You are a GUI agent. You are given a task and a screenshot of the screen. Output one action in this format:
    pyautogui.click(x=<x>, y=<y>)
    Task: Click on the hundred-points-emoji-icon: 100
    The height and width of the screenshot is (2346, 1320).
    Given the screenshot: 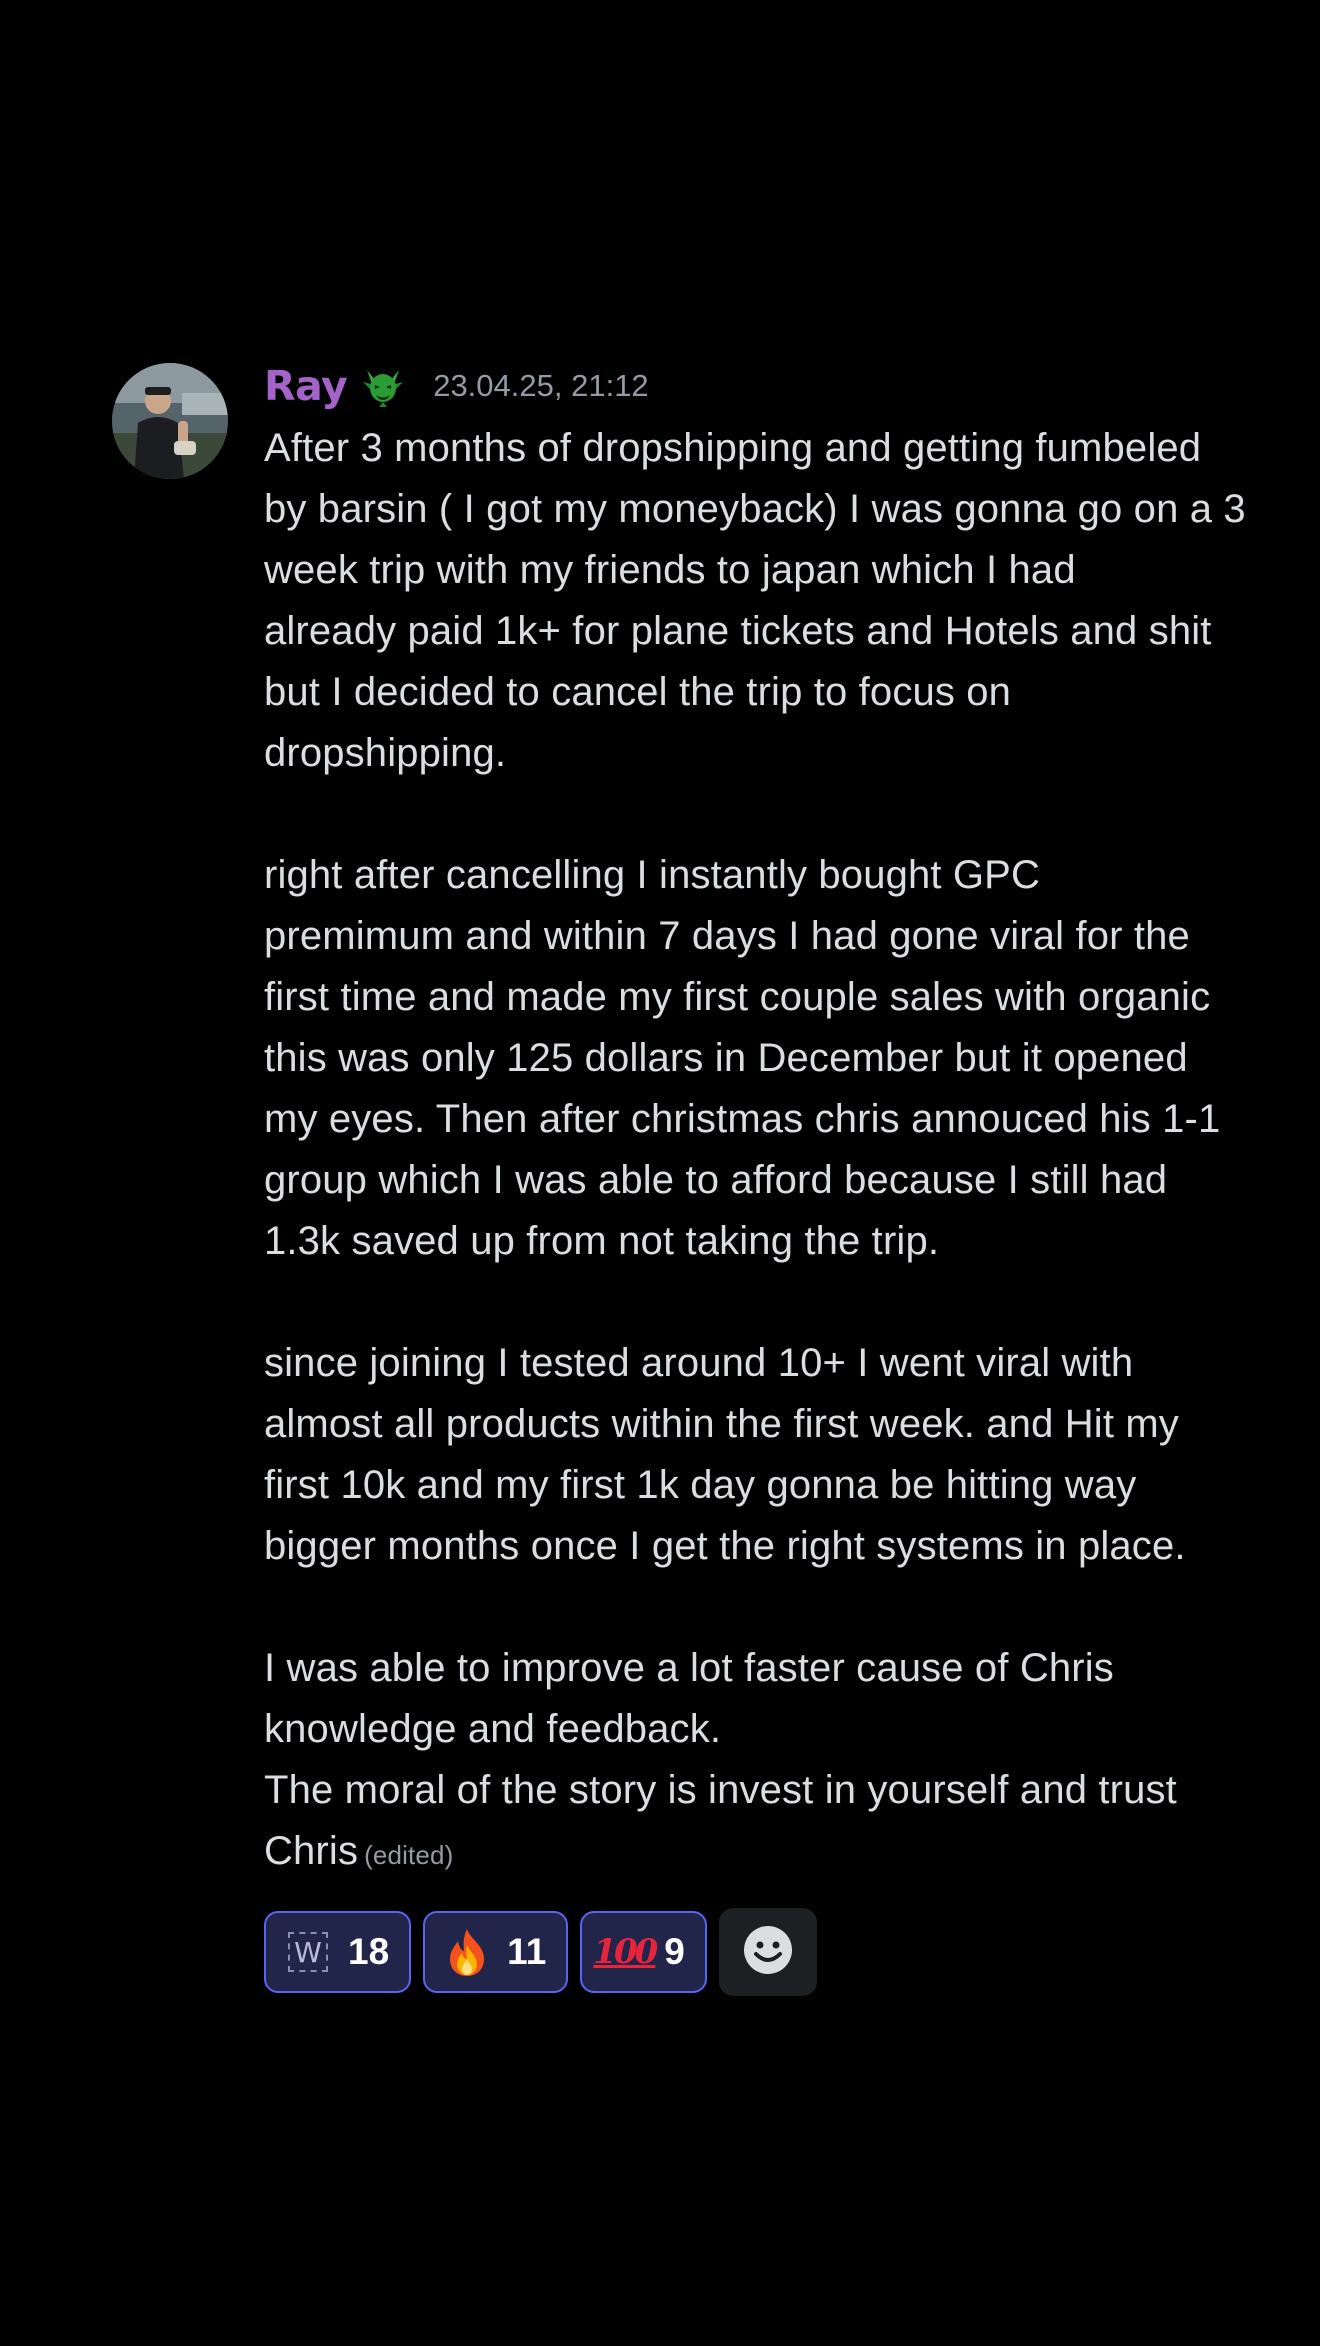 What is the action you would take?
    pyautogui.click(x=625, y=1952)
    